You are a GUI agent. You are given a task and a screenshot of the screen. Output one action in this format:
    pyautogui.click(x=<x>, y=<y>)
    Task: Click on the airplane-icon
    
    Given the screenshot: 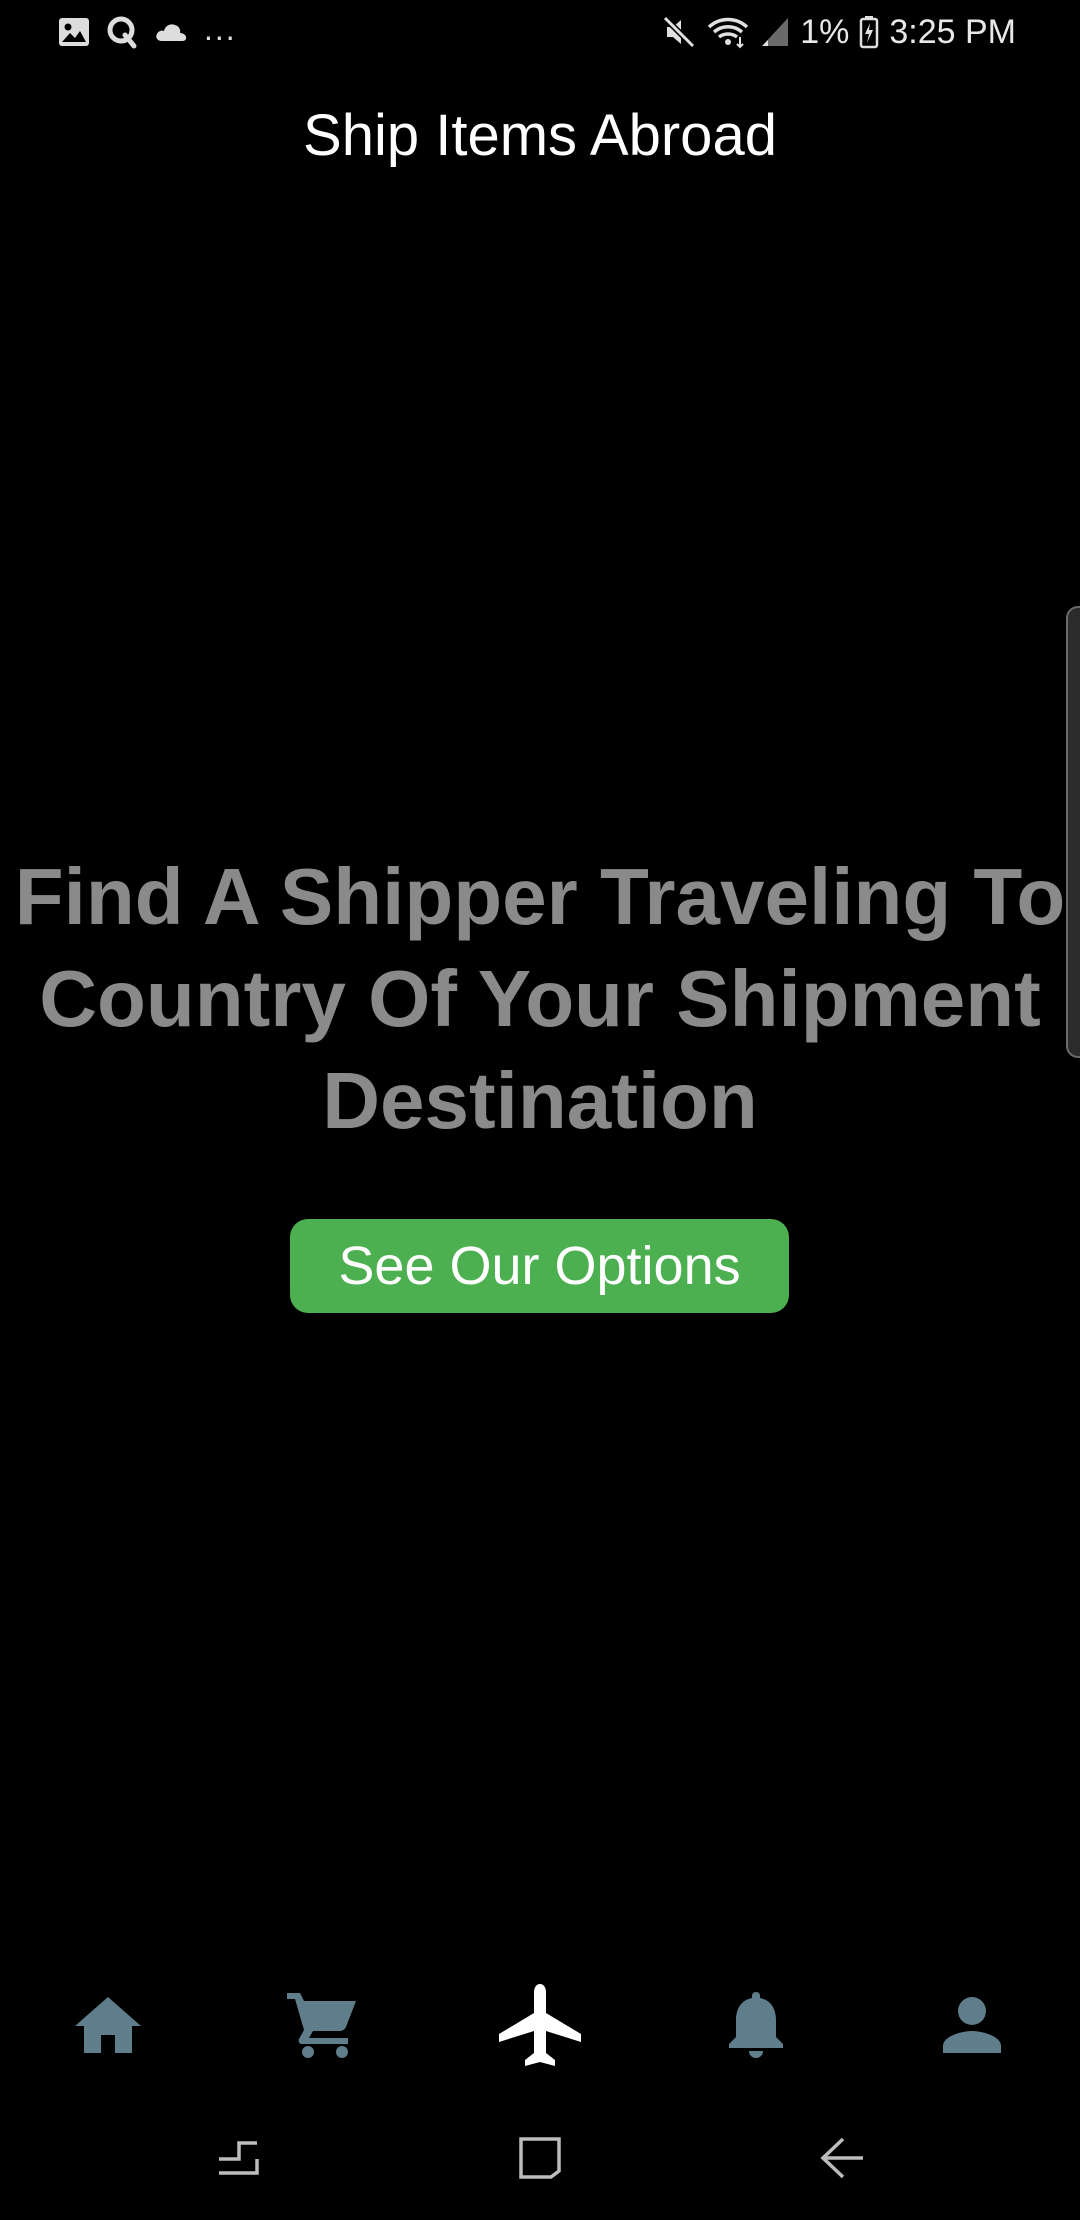 What is the action you would take?
    pyautogui.click(x=540, y=2025)
    